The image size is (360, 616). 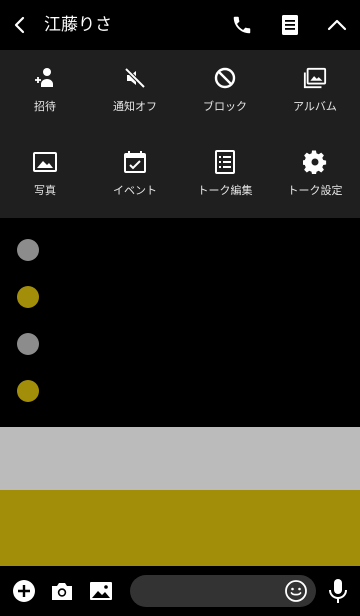 What do you see at coordinates (225, 92) in the screenshot?
I see `menu-block: ブロック` at bounding box center [225, 92].